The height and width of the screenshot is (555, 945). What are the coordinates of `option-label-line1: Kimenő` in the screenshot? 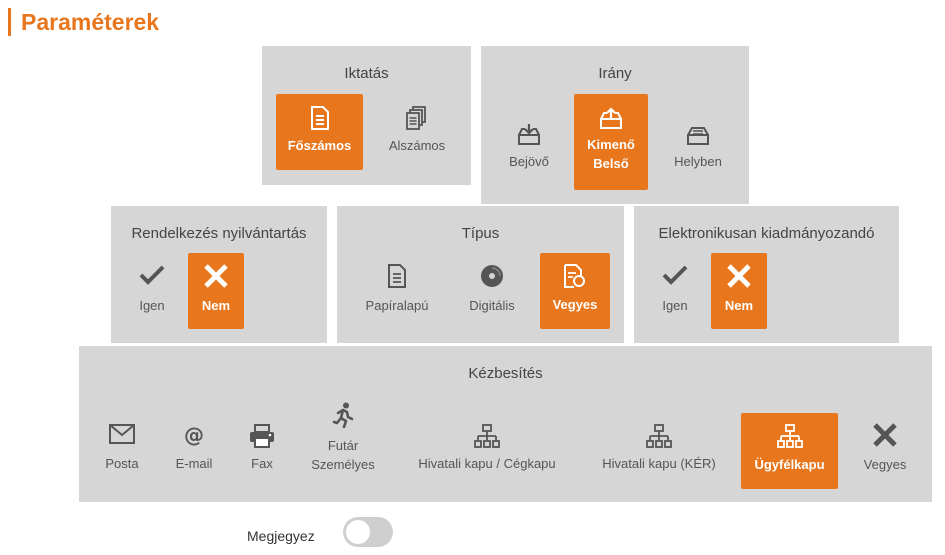 It's located at (611, 144).